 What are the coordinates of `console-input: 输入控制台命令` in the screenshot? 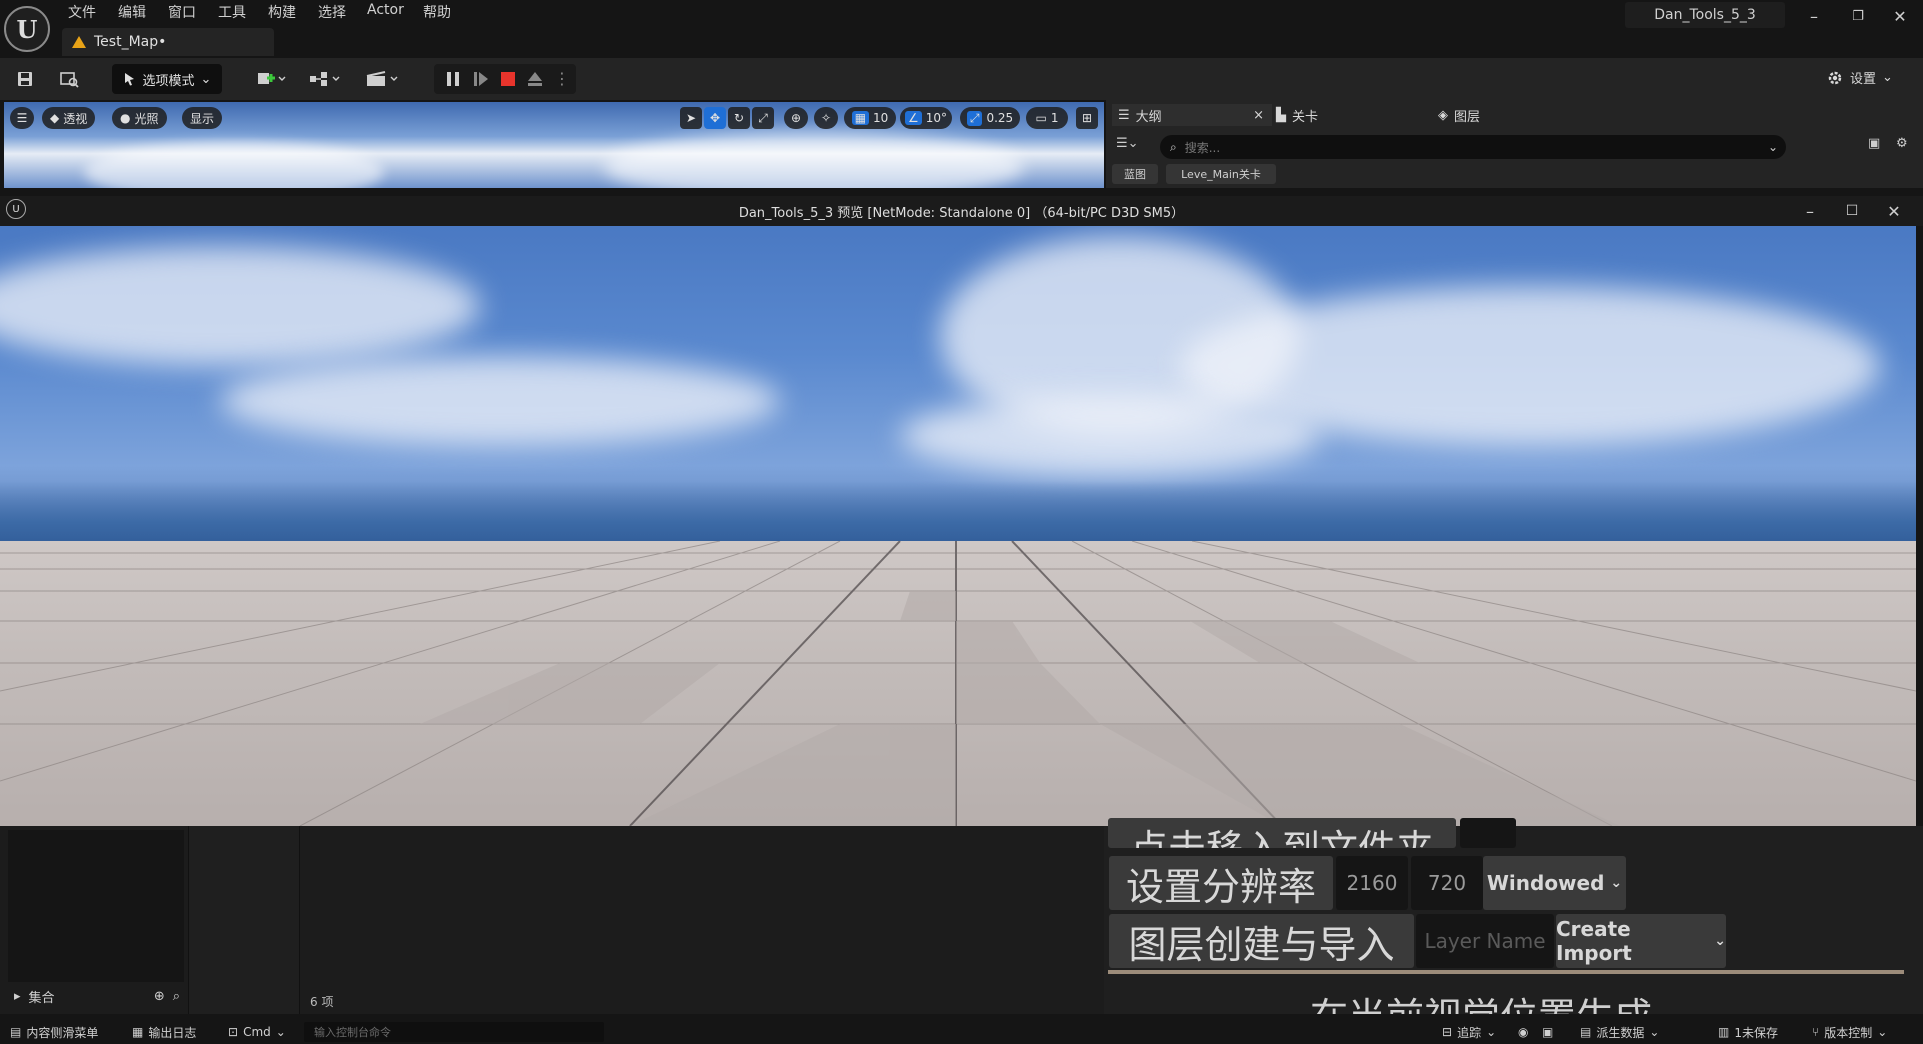 It's located at (454, 1032).